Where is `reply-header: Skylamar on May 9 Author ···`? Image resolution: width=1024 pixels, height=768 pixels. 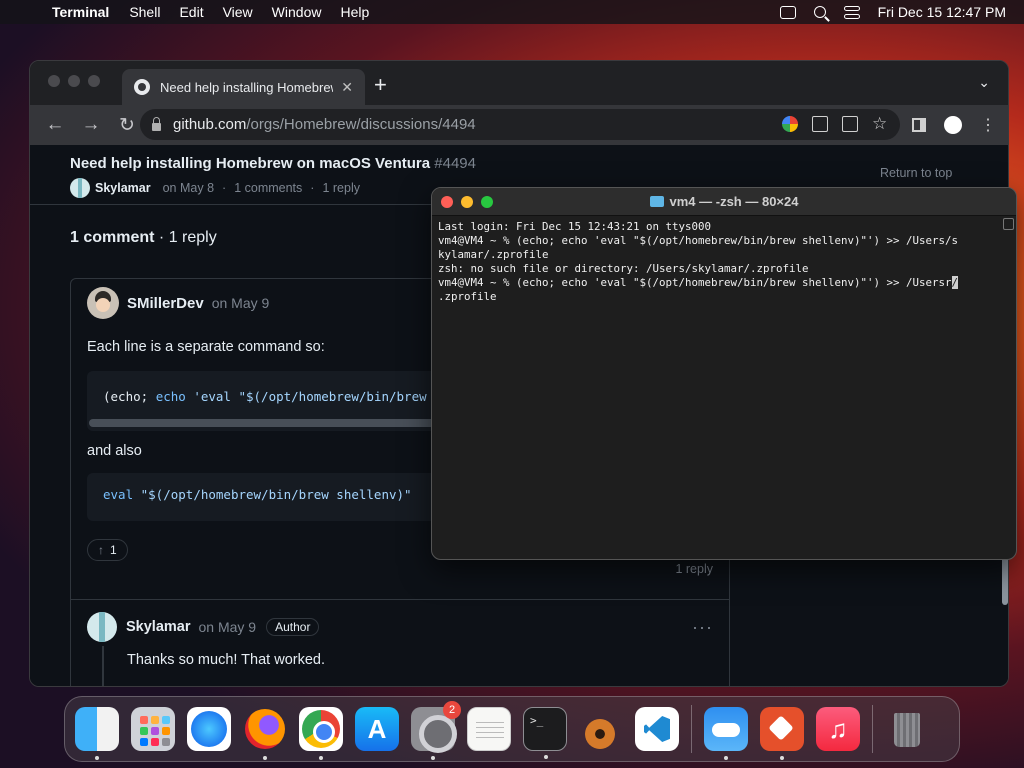
reply-header: Skylamar on May 9 Author ··· is located at coordinates (400, 627).